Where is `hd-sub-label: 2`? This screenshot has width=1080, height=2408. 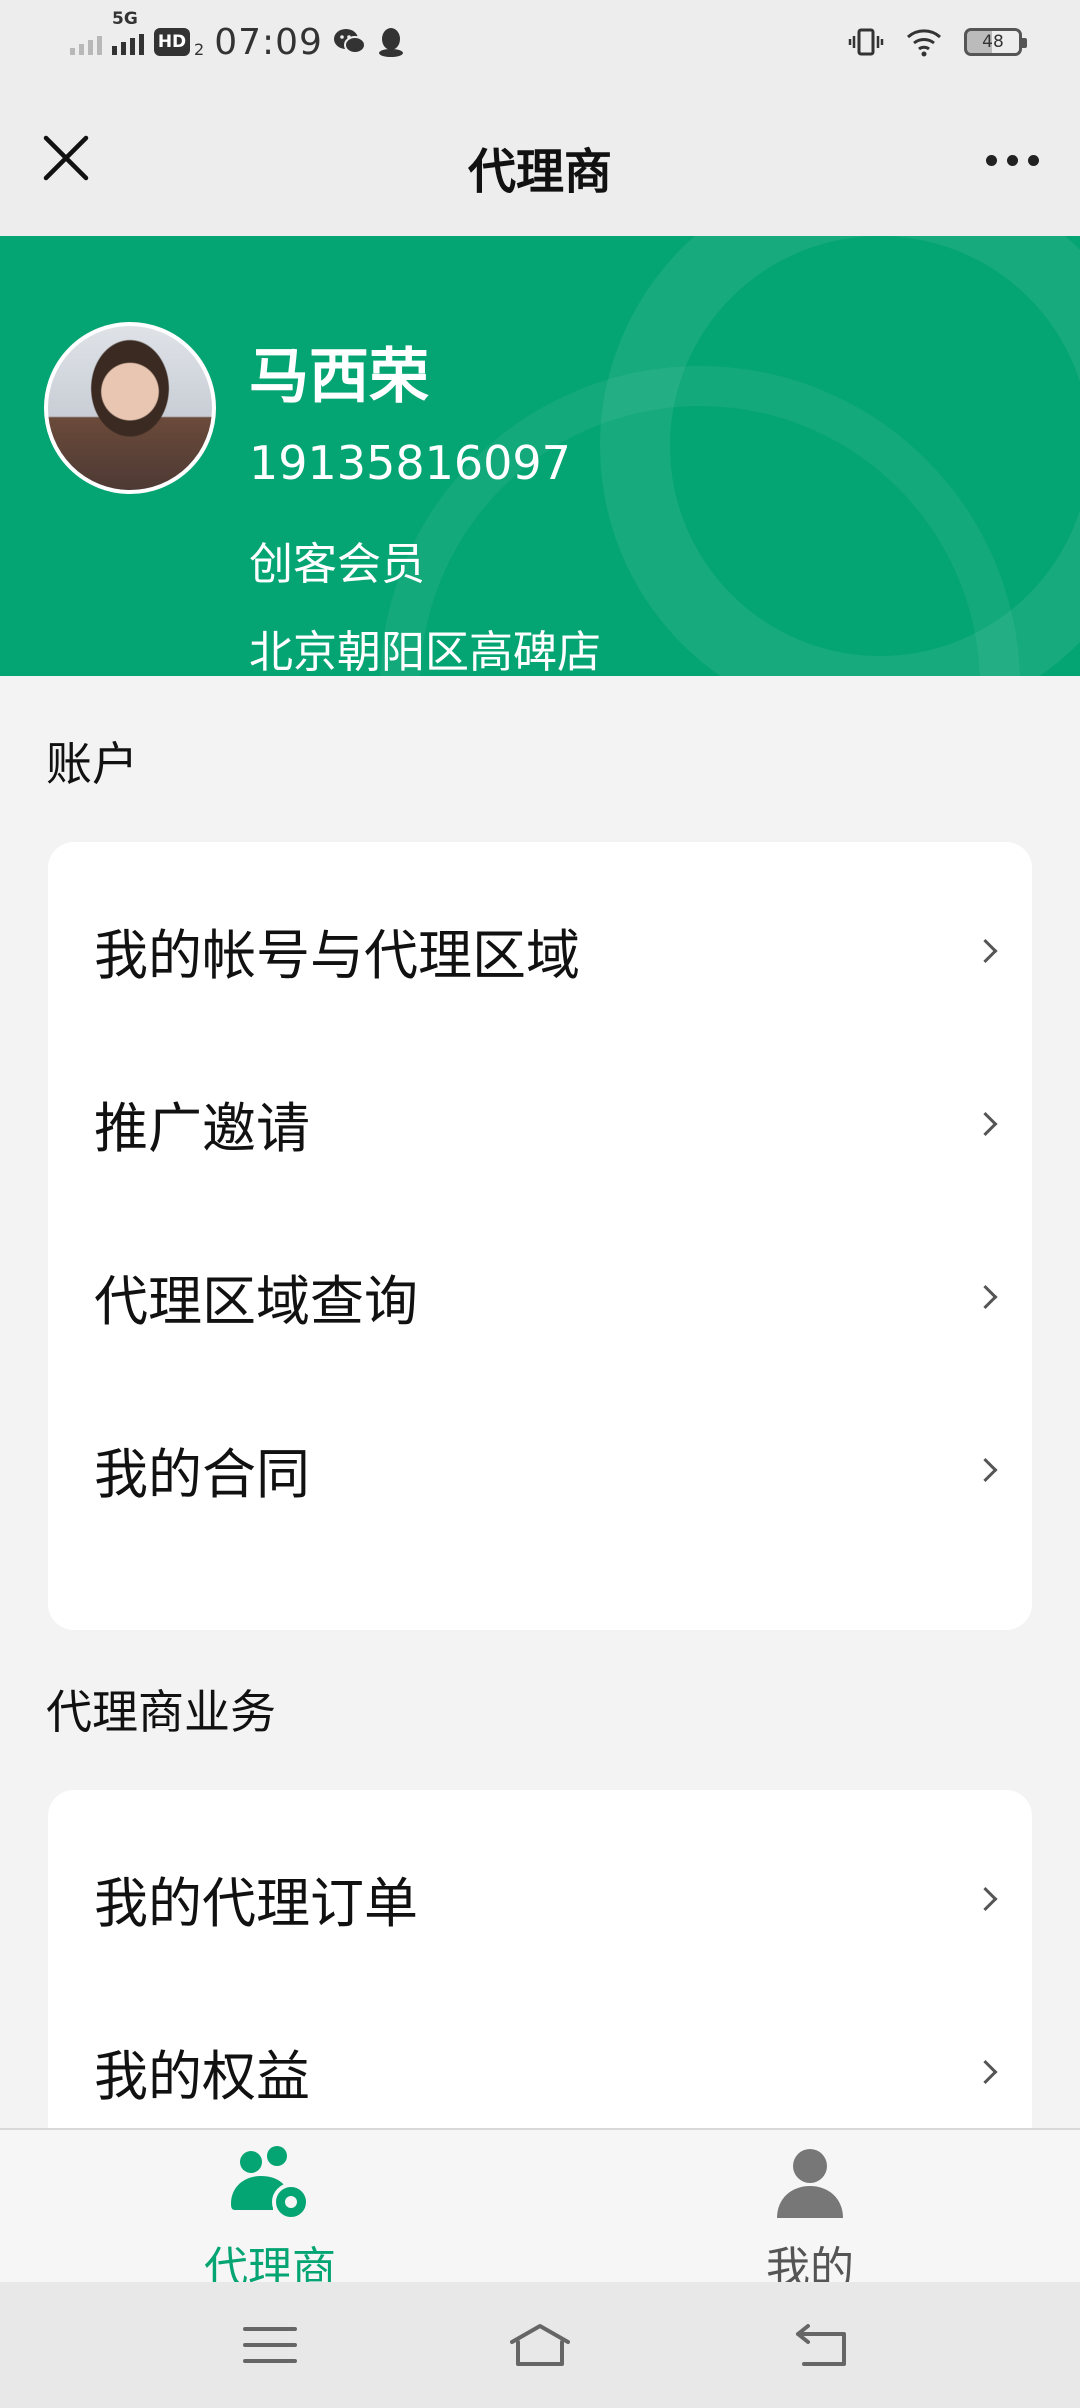
hd-sub-label: 2 is located at coordinates (199, 49).